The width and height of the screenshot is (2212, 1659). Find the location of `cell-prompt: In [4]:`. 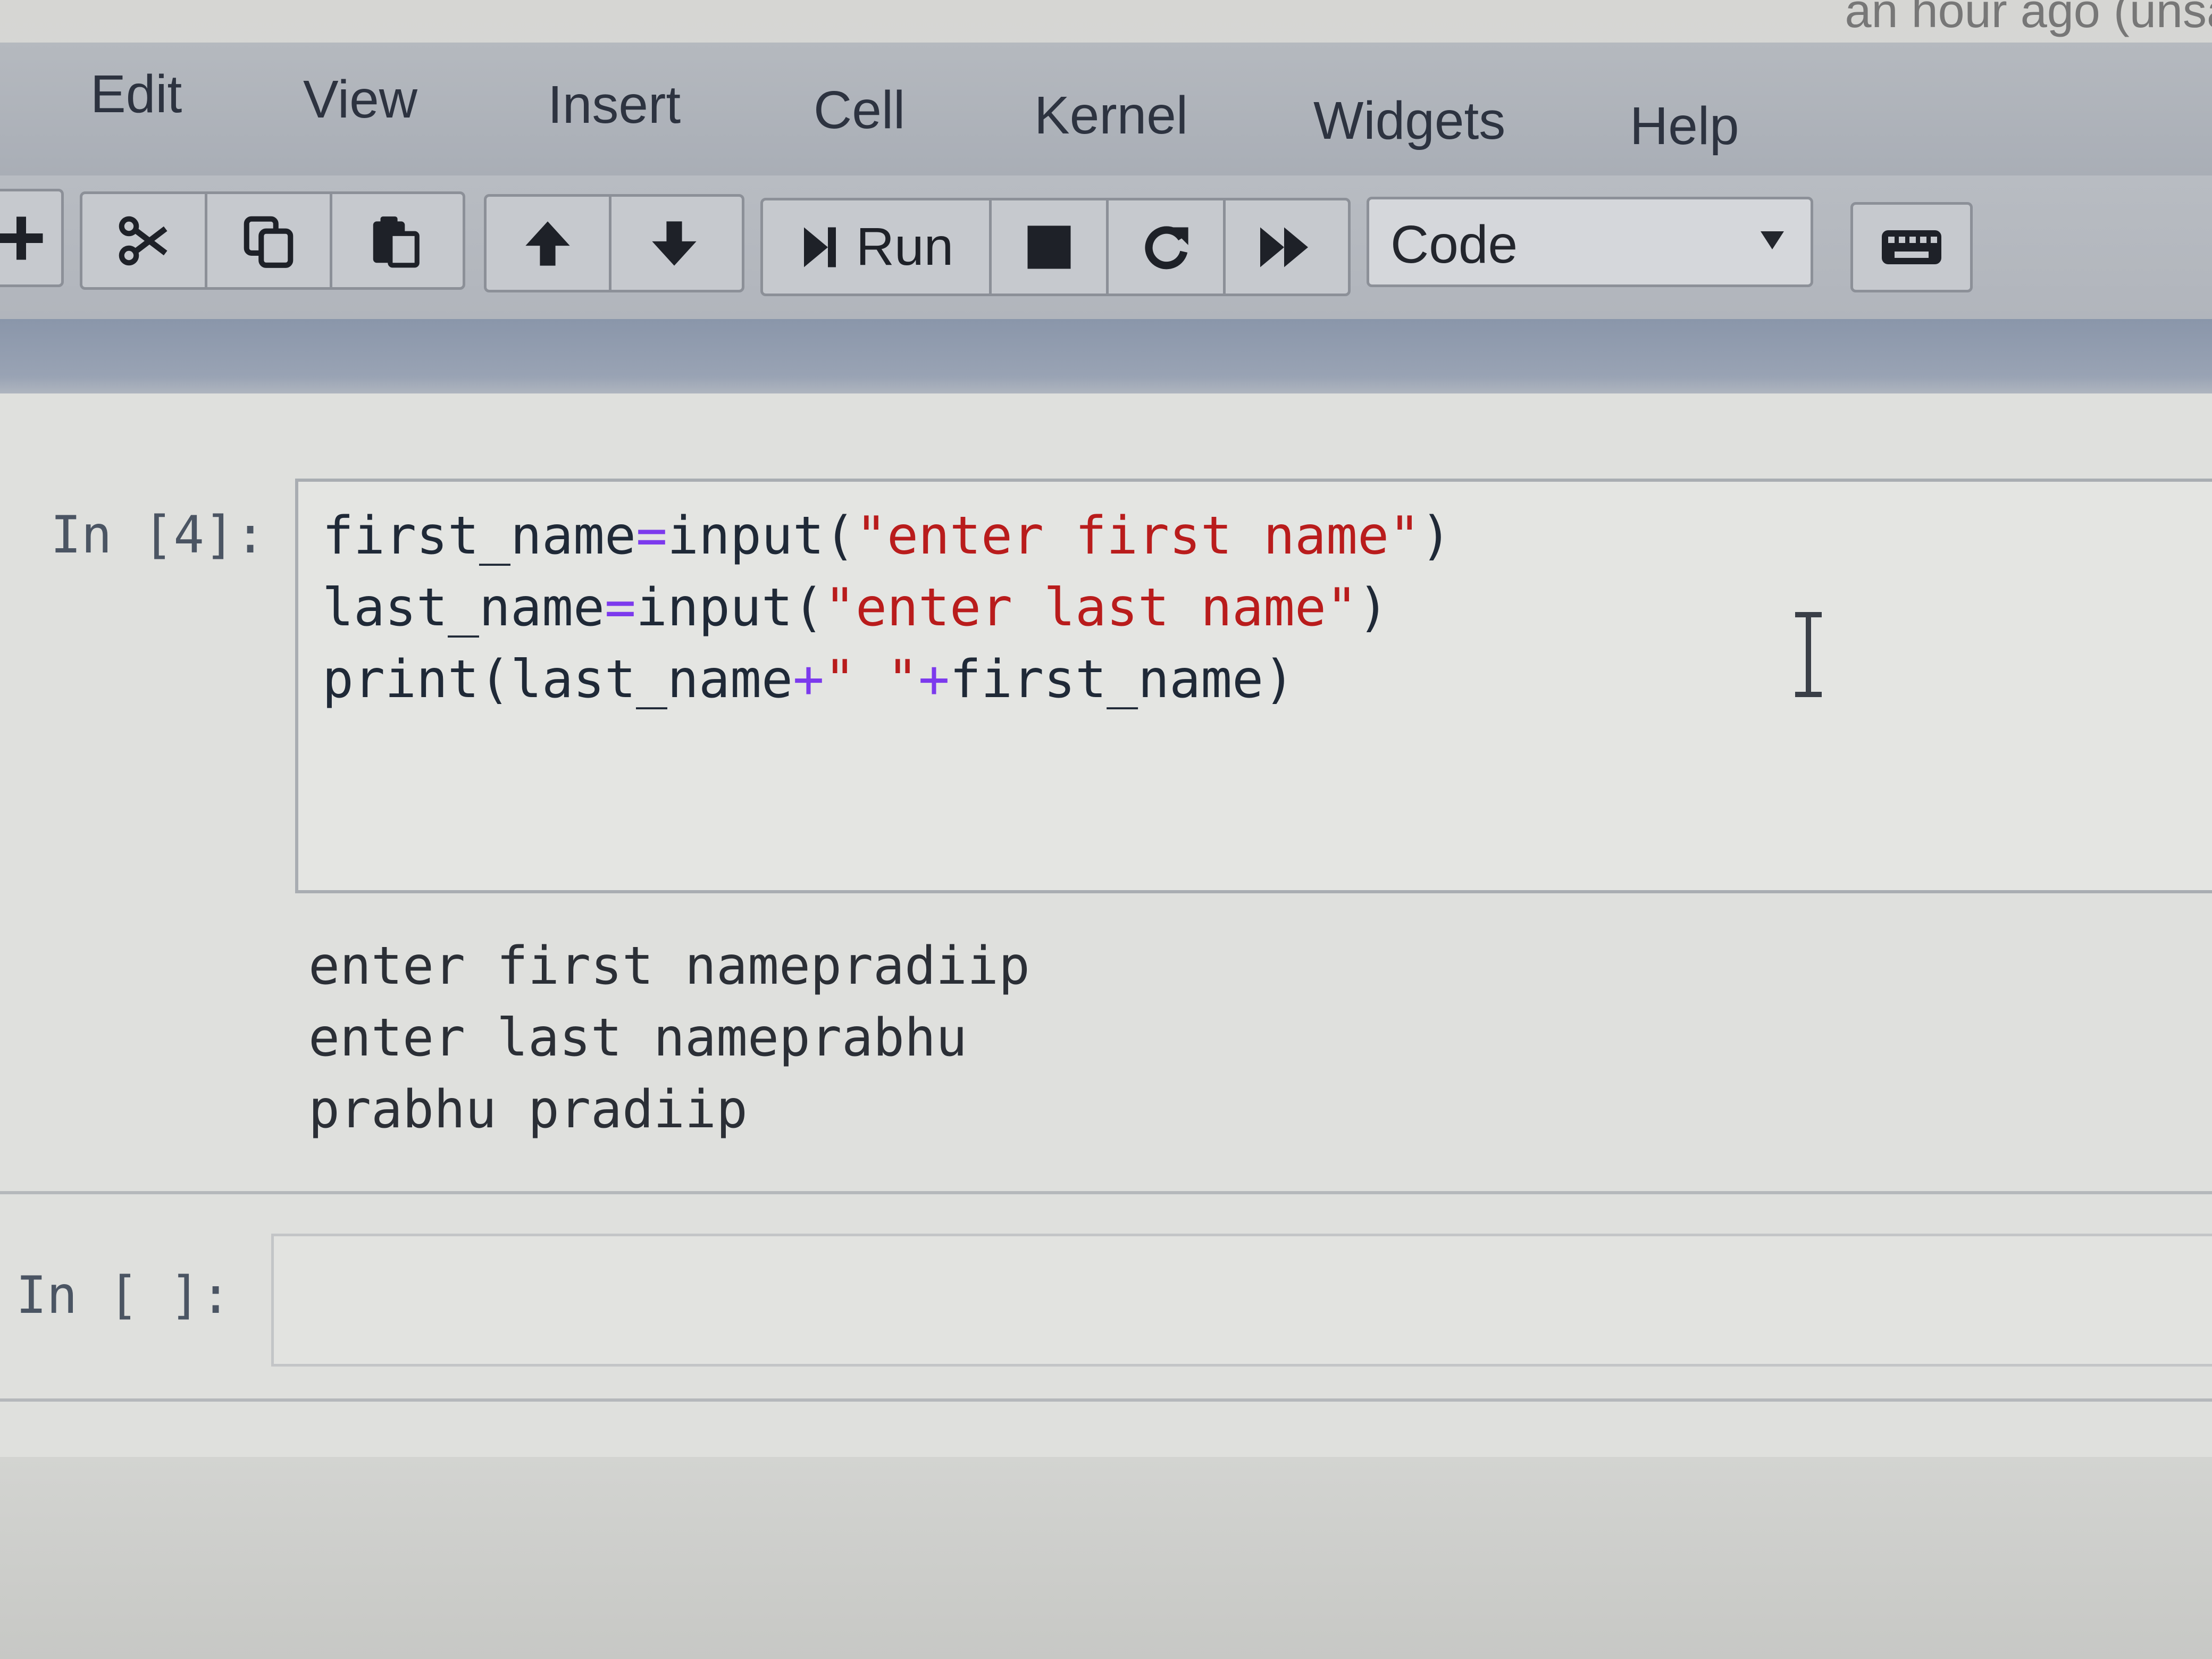

cell-prompt: In [4]: is located at coordinates (158, 535).